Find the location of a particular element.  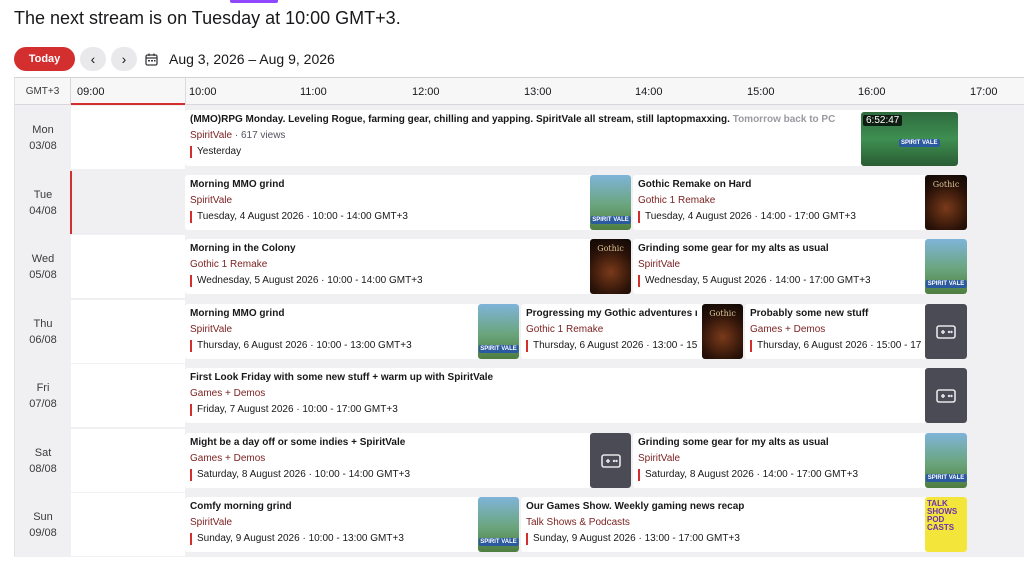

hour-label: 17:00 is located at coordinates (984, 92).